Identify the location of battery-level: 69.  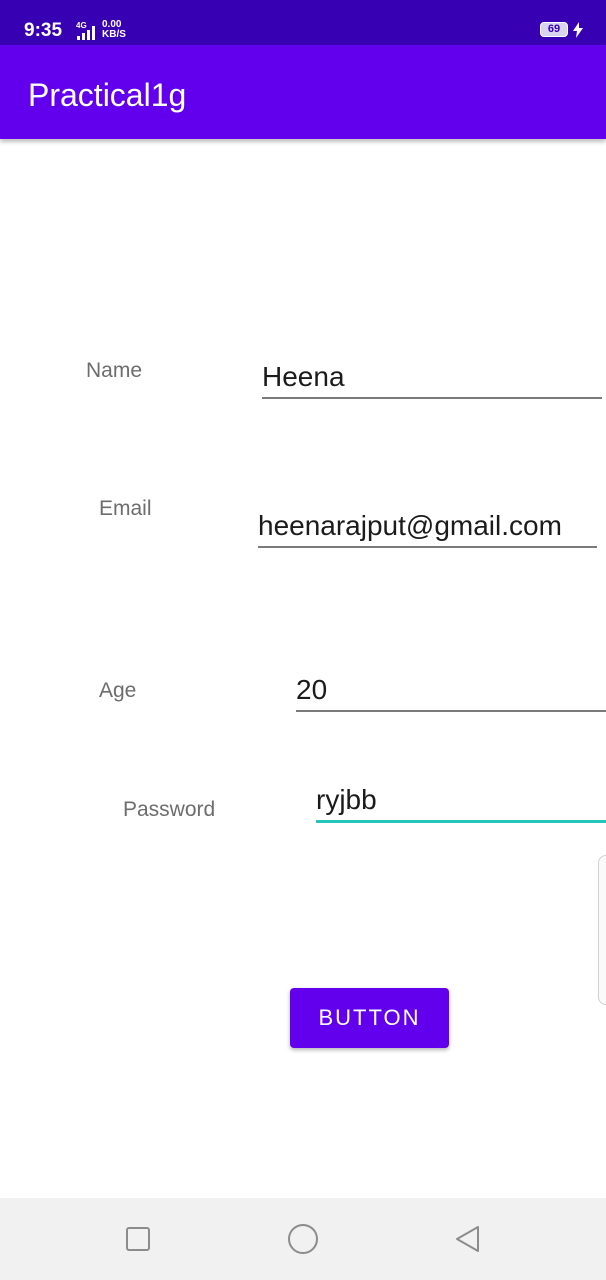
(554, 29).